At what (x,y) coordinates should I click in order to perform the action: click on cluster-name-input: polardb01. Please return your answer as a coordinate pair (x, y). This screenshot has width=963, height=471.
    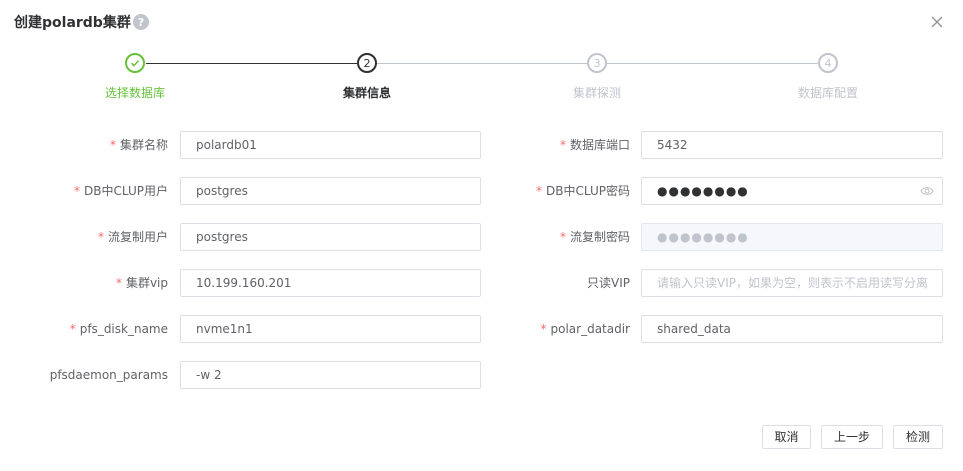
    Looking at the image, I should click on (330, 145).